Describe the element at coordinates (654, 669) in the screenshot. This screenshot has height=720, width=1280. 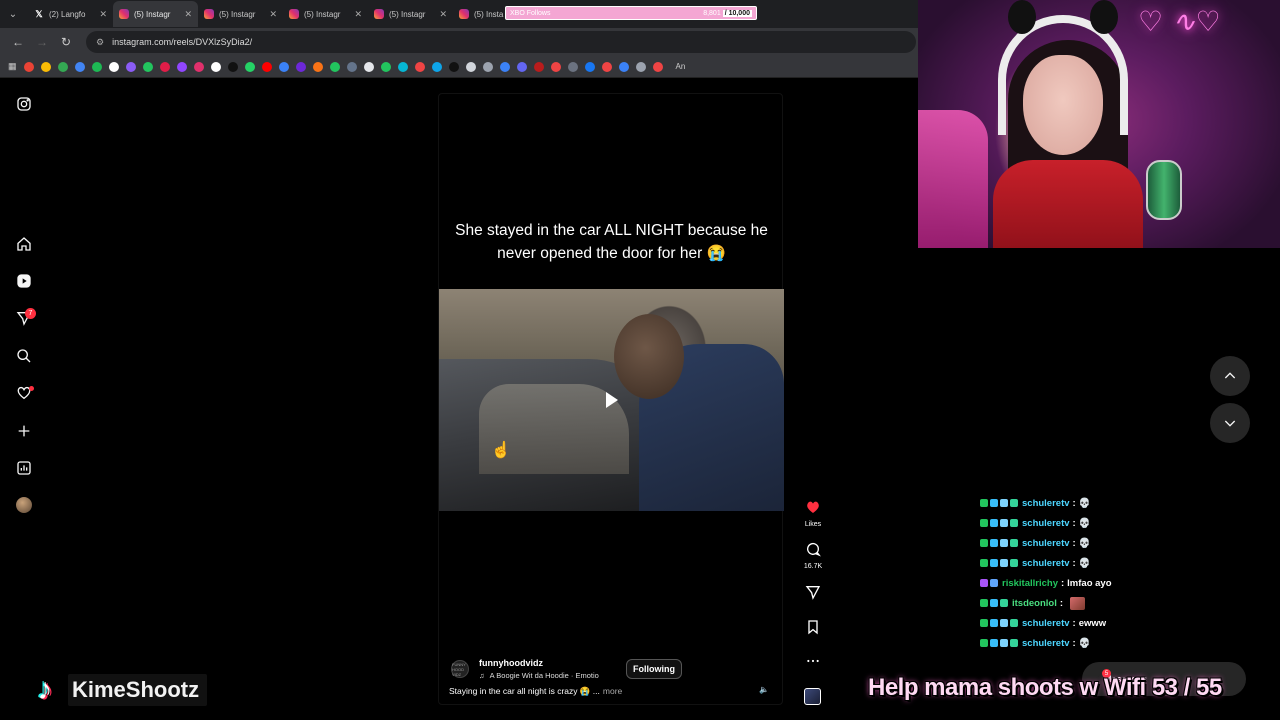
I see `following-button: Following` at that location.